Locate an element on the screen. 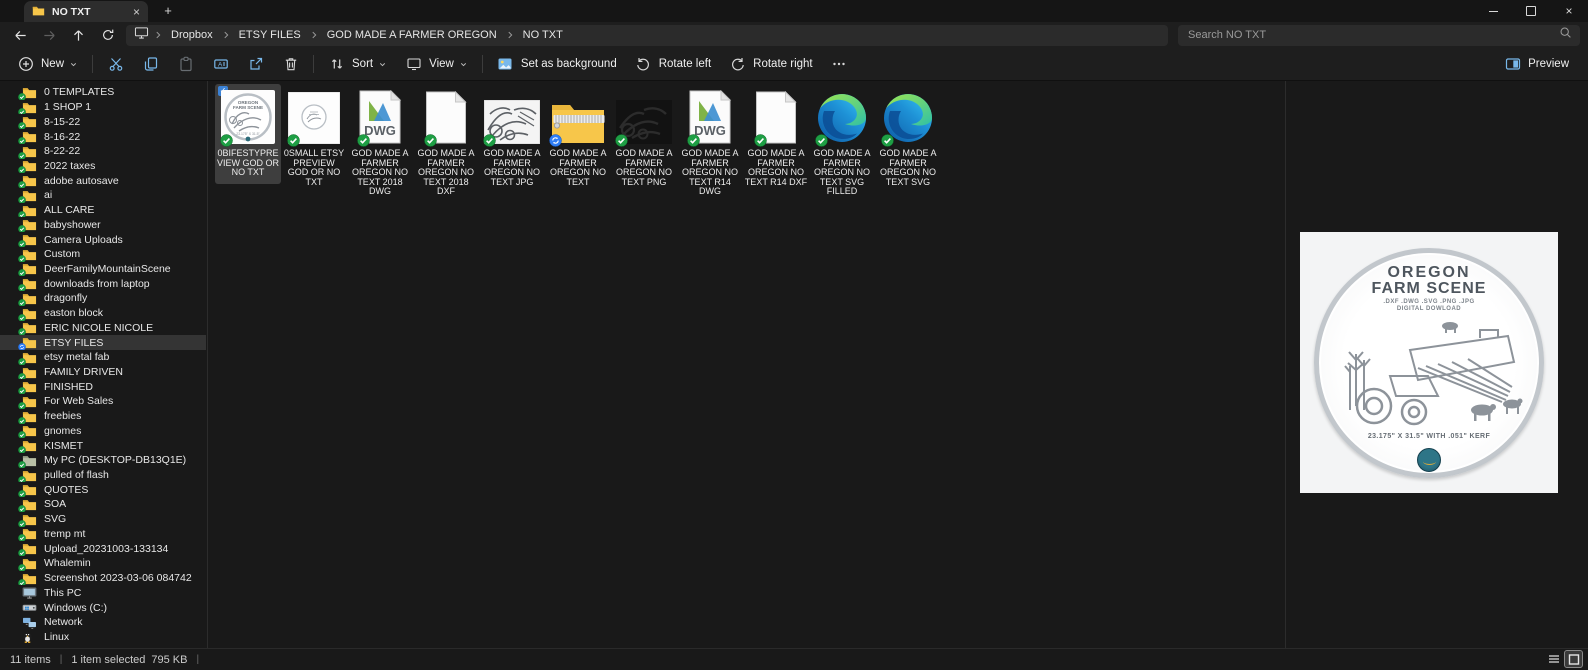  sidebar-item-custom: Custom is located at coordinates (103, 254).